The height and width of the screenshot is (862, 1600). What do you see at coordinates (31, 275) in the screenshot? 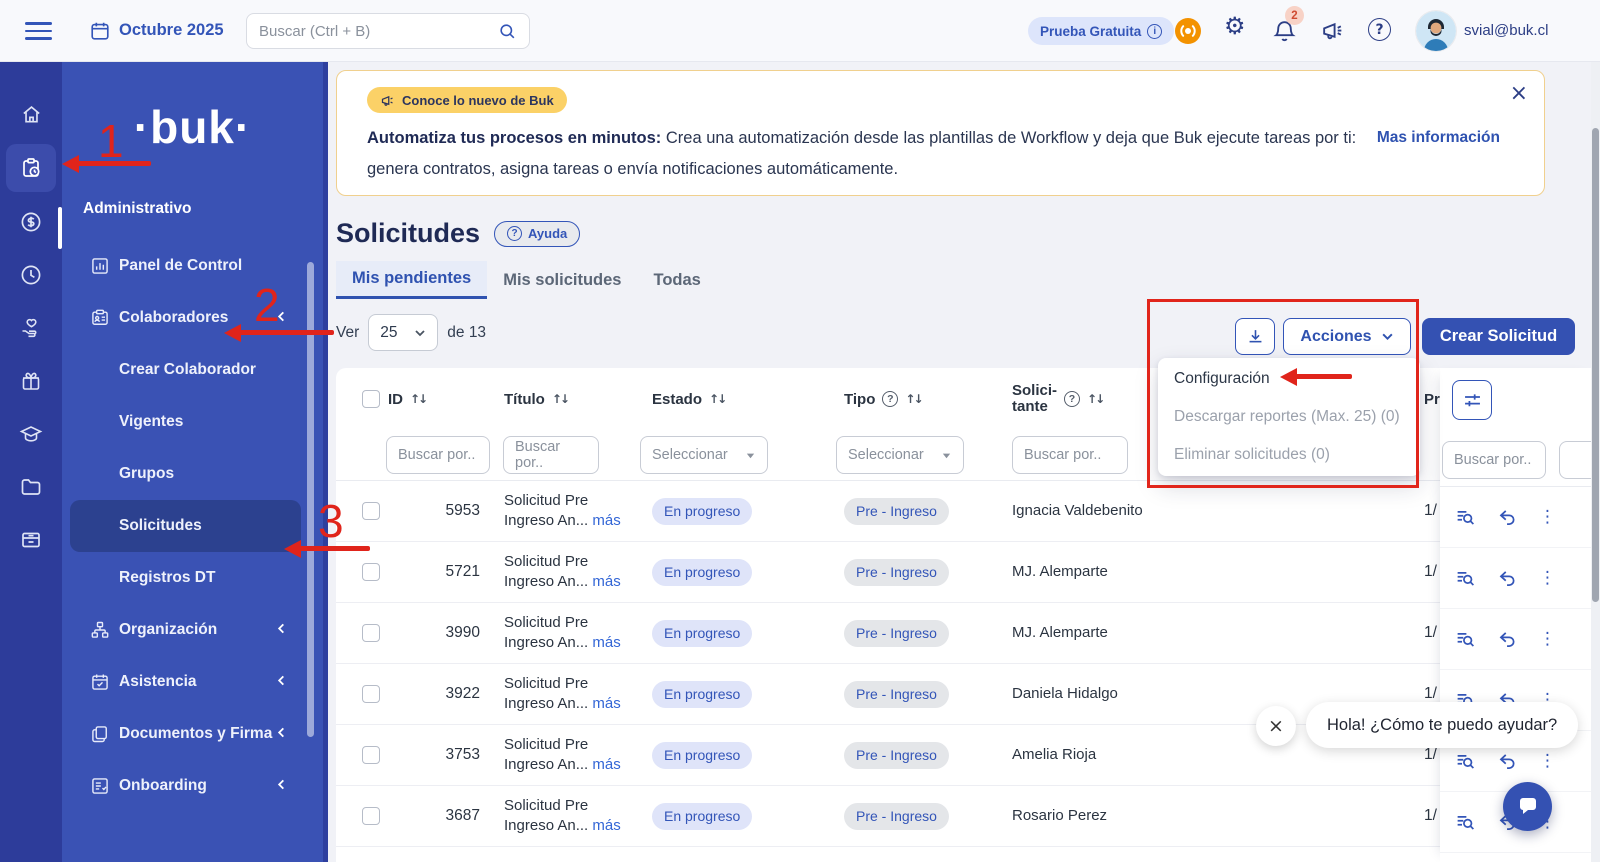
I see `time-clock-icon` at bounding box center [31, 275].